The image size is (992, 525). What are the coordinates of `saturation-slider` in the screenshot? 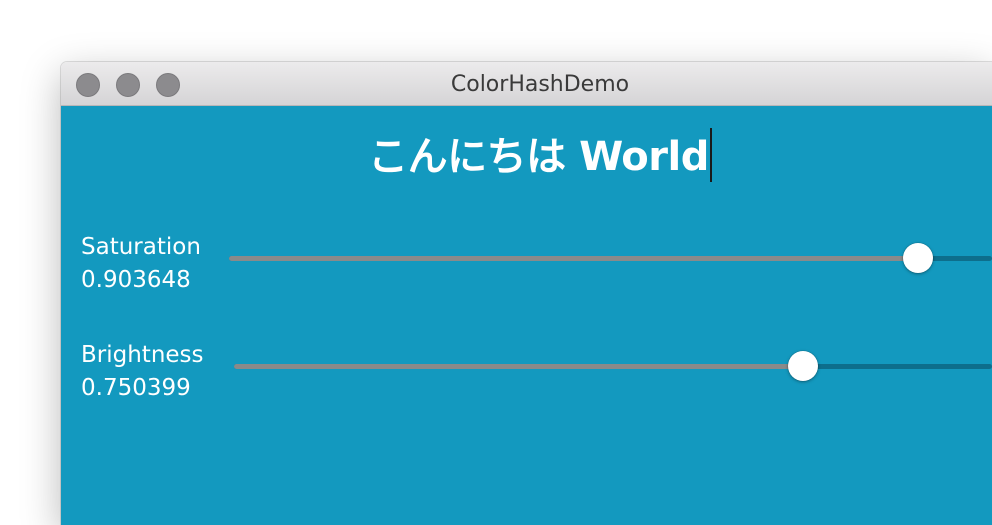 It's located at (610, 258).